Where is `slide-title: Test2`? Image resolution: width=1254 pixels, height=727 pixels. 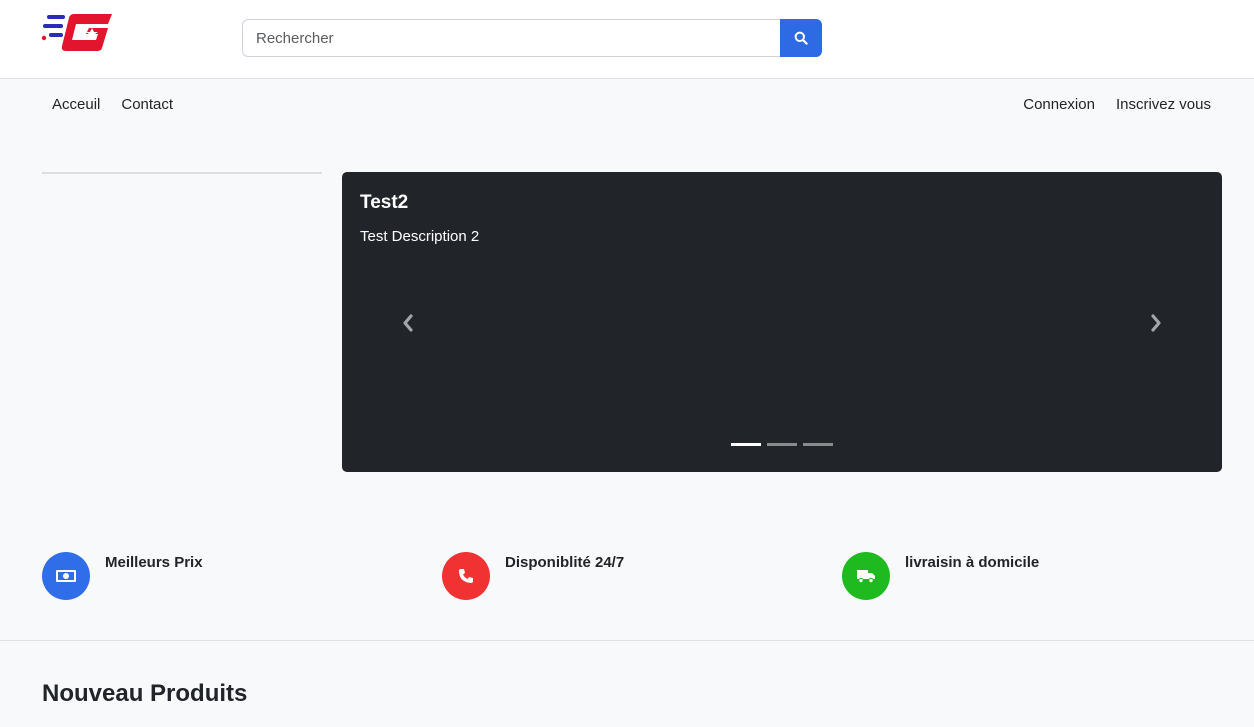
slide-title: Test2 is located at coordinates (384, 202).